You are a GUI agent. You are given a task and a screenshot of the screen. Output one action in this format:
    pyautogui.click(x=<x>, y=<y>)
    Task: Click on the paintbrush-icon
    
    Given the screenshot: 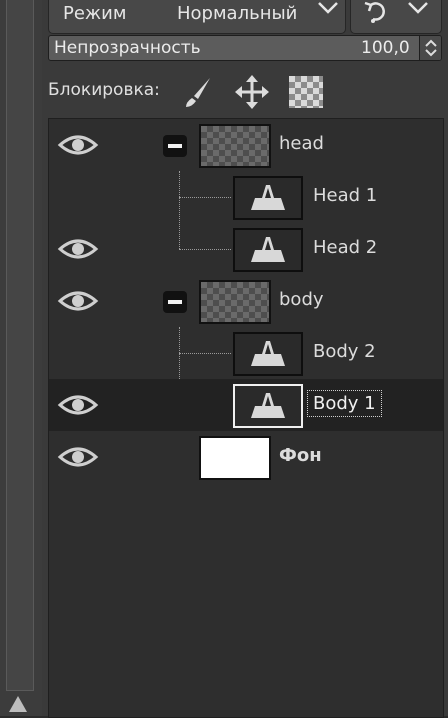 What is the action you would take?
    pyautogui.click(x=199, y=92)
    